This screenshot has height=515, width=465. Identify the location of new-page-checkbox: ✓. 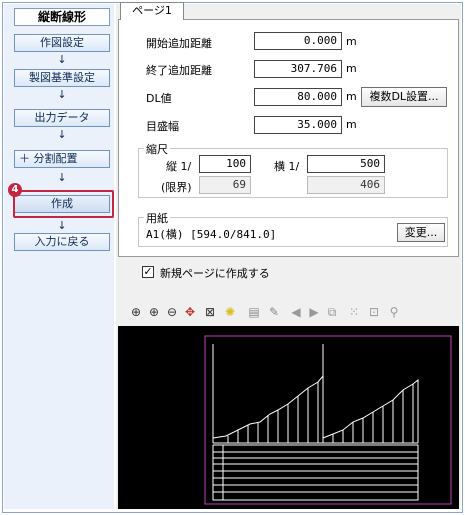
(148, 272).